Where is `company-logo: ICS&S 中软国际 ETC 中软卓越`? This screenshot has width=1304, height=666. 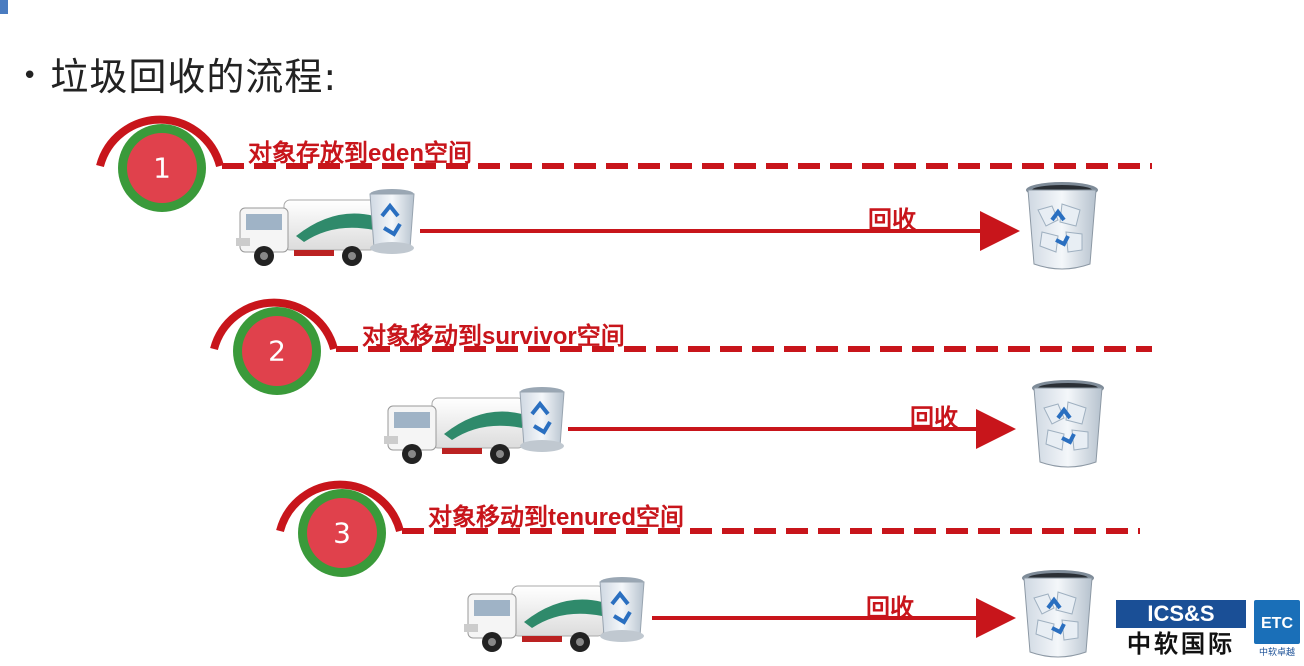 company-logo: ICS&S 中软国际 ETC 中软卓越 is located at coordinates (1209, 631).